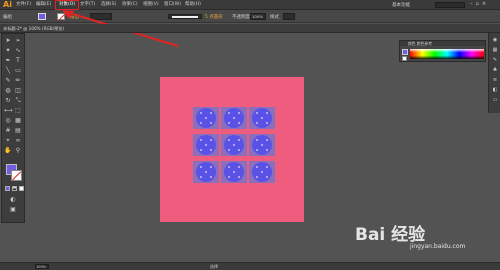  What do you see at coordinates (8, 71) in the screenshot?
I see `line-tool-icon: ╲` at bounding box center [8, 71].